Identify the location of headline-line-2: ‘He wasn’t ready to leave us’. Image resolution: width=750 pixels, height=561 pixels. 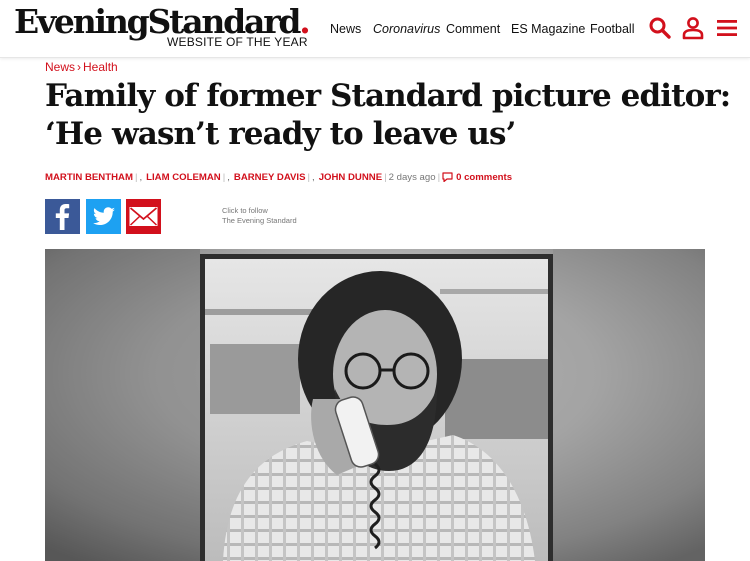
(280, 134).